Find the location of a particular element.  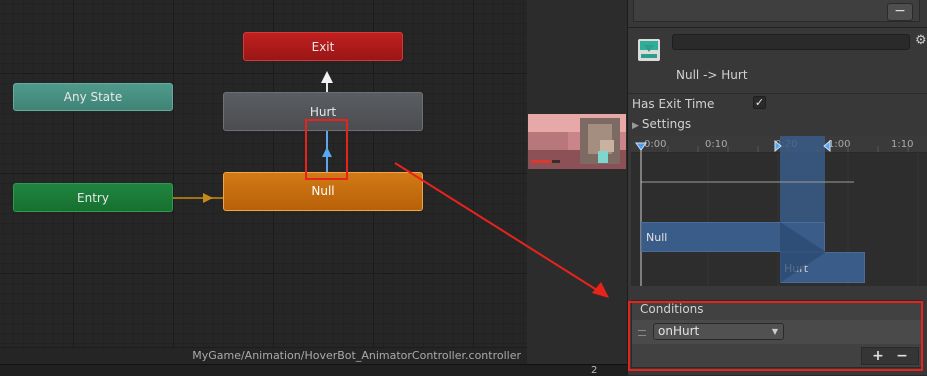

blend-overlap-hurt is located at coordinates (803, 267).